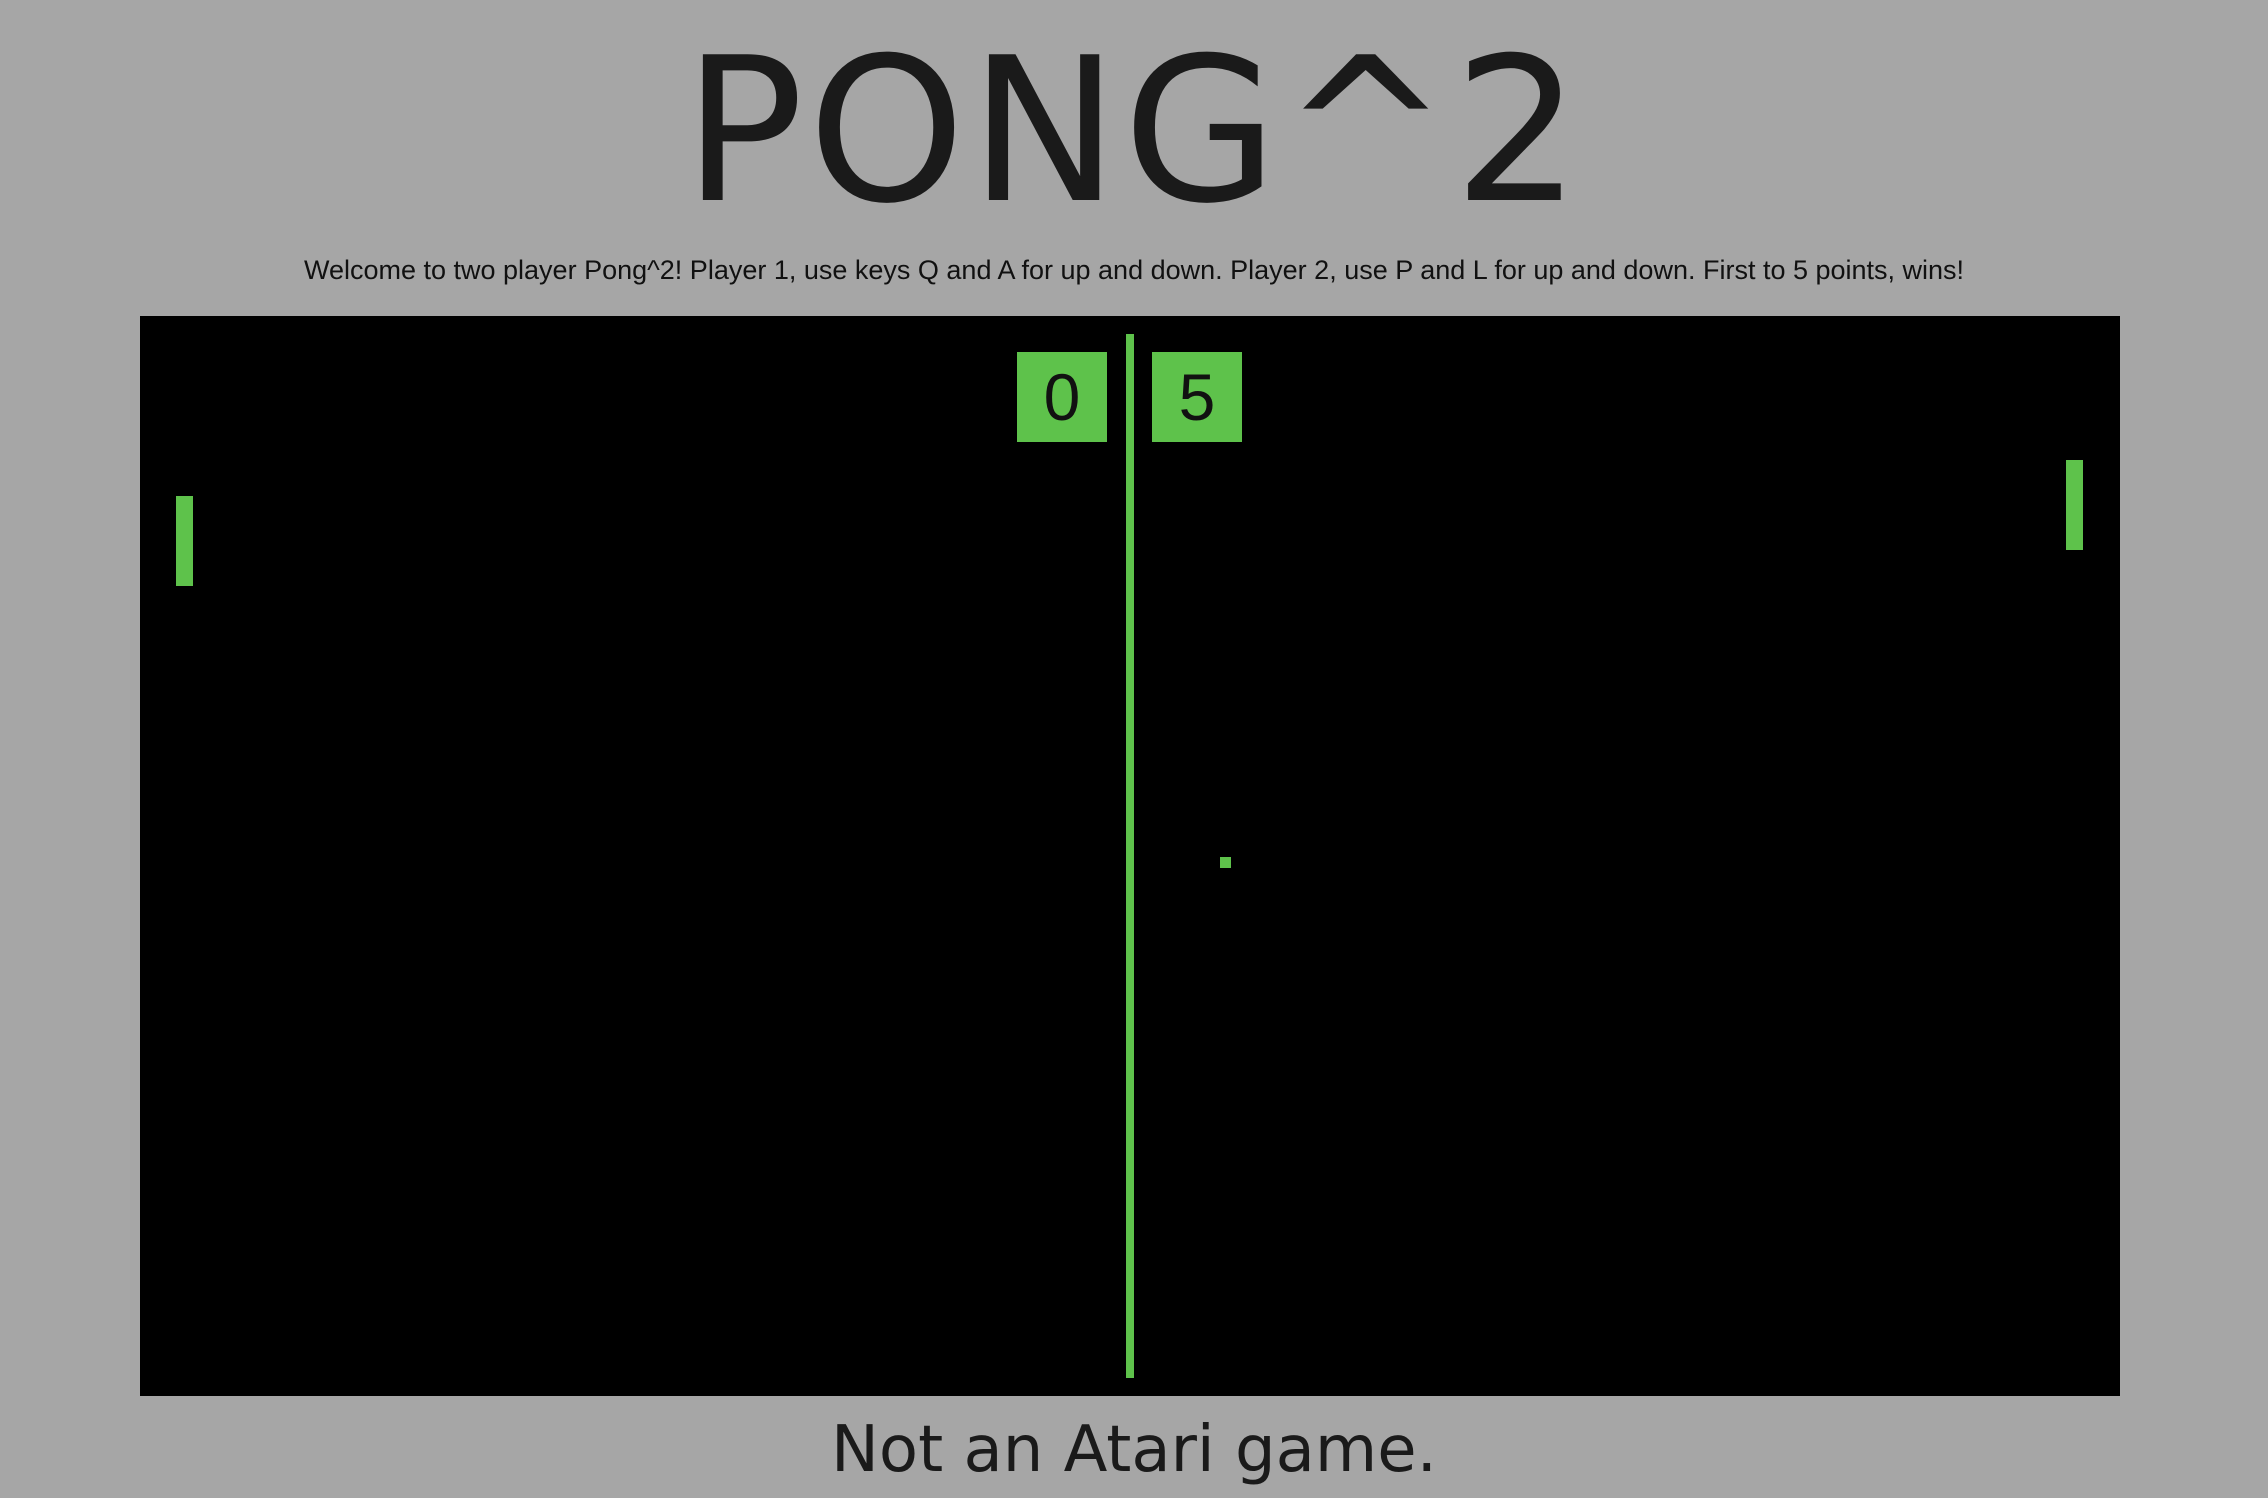  I want to click on player-1-paddle, so click(184, 541).